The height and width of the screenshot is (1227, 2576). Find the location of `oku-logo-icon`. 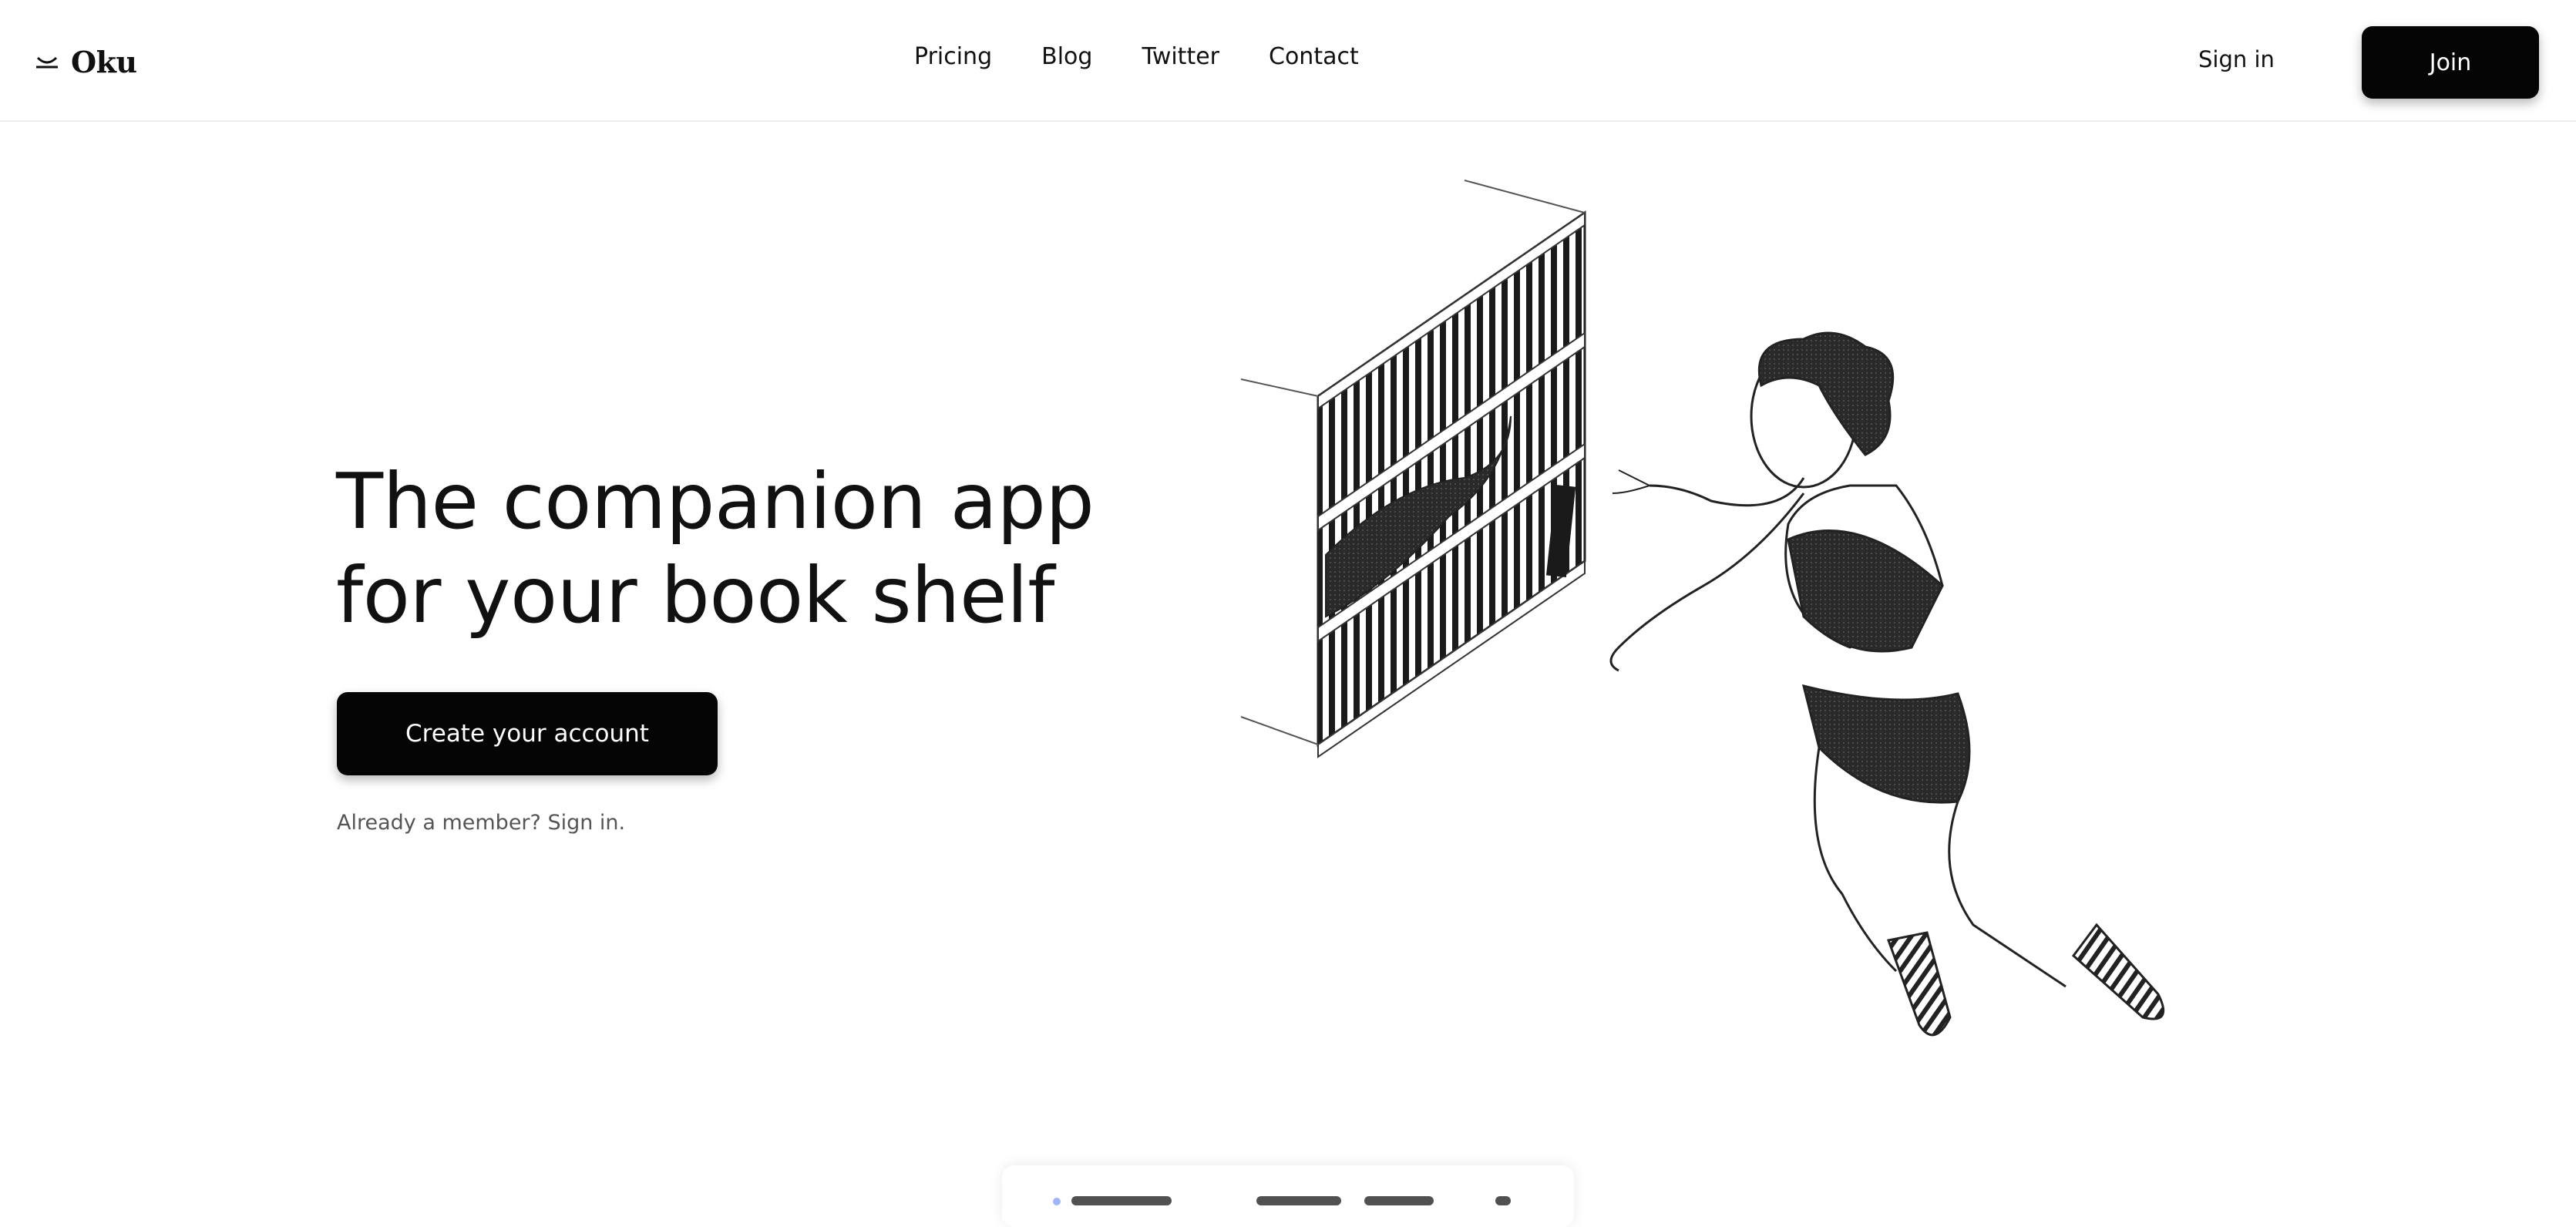

oku-logo-icon is located at coordinates (47, 62).